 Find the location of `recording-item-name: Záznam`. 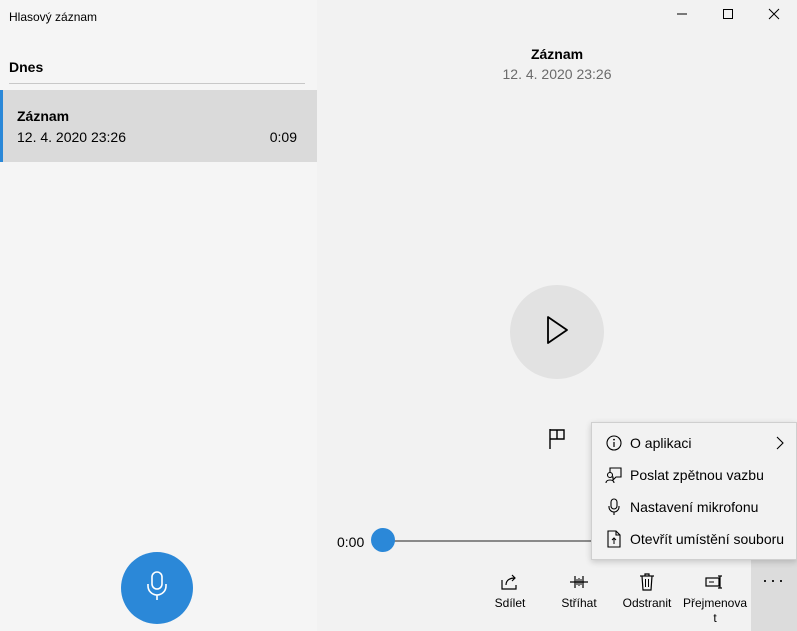

recording-item-name: Záznam is located at coordinates (43, 116).